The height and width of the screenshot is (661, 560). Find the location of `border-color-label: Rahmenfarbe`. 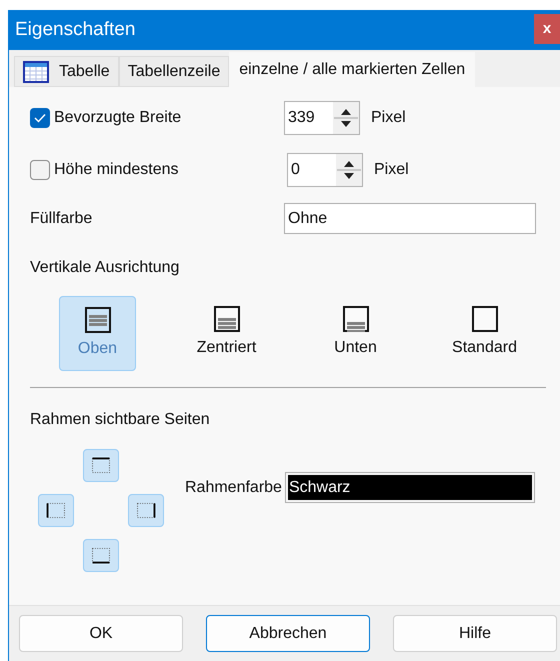

border-color-label: Rahmenfarbe is located at coordinates (233, 488).